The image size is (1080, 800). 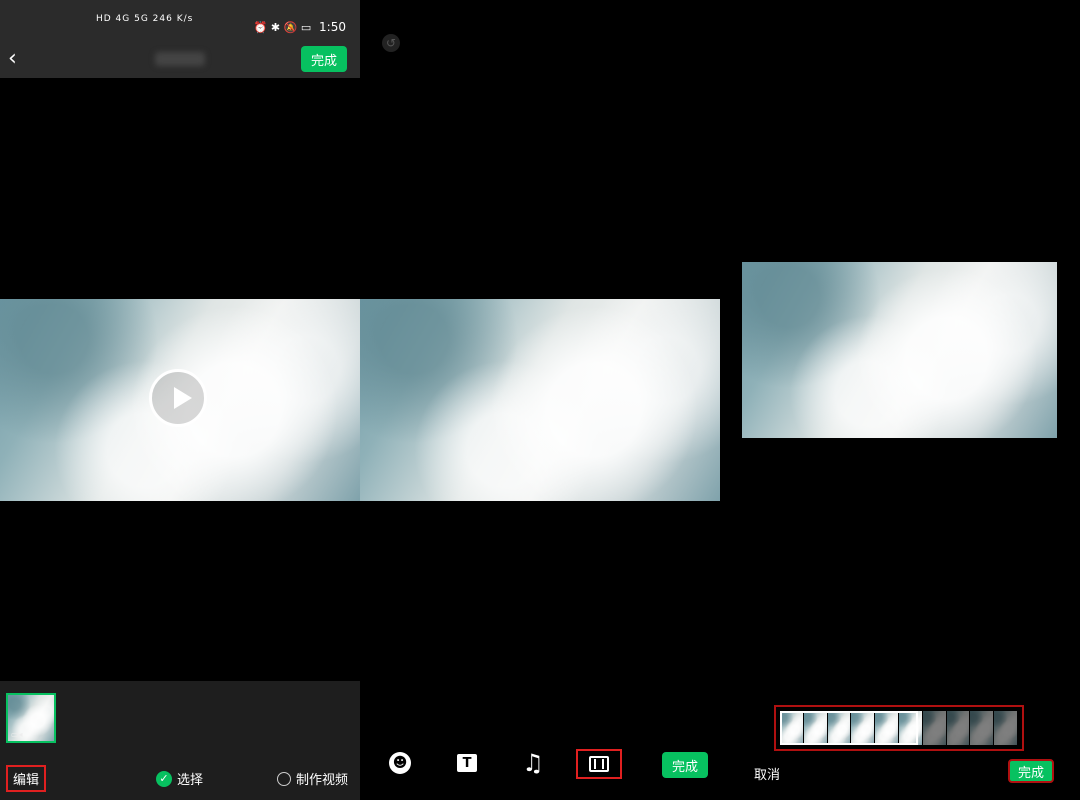 I want to click on text-icon: T, so click(x=467, y=763).